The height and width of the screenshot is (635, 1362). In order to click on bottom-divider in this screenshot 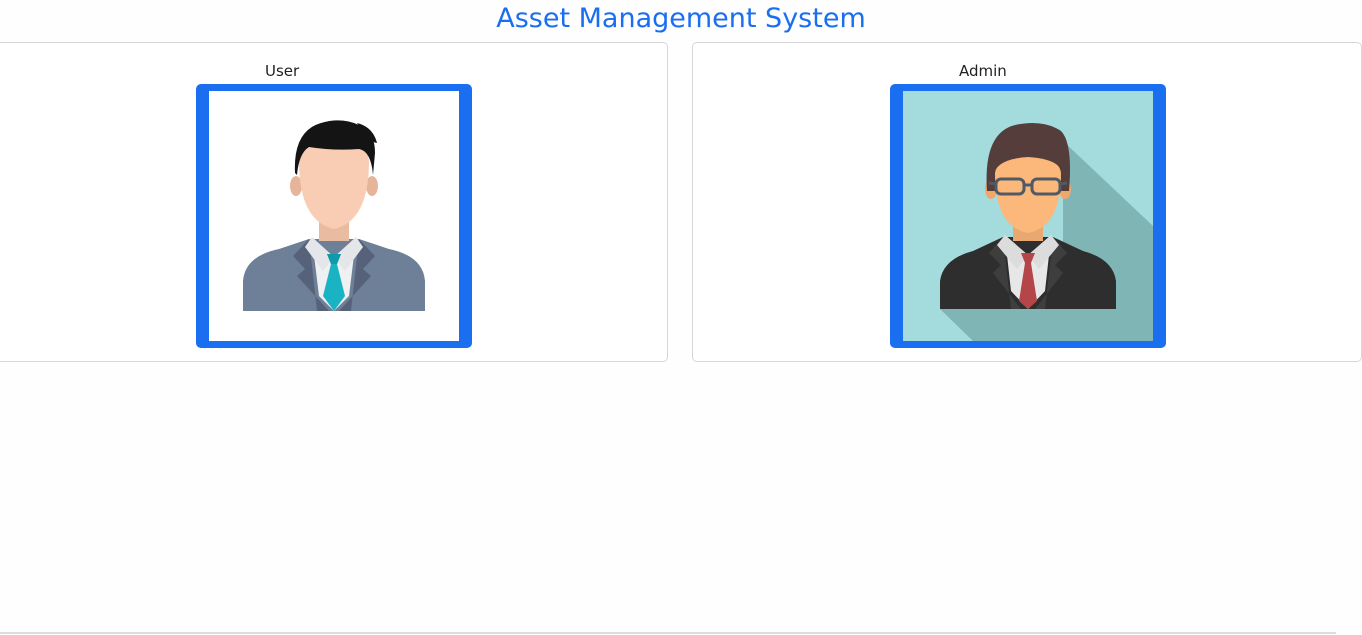, I will do `click(668, 633)`.